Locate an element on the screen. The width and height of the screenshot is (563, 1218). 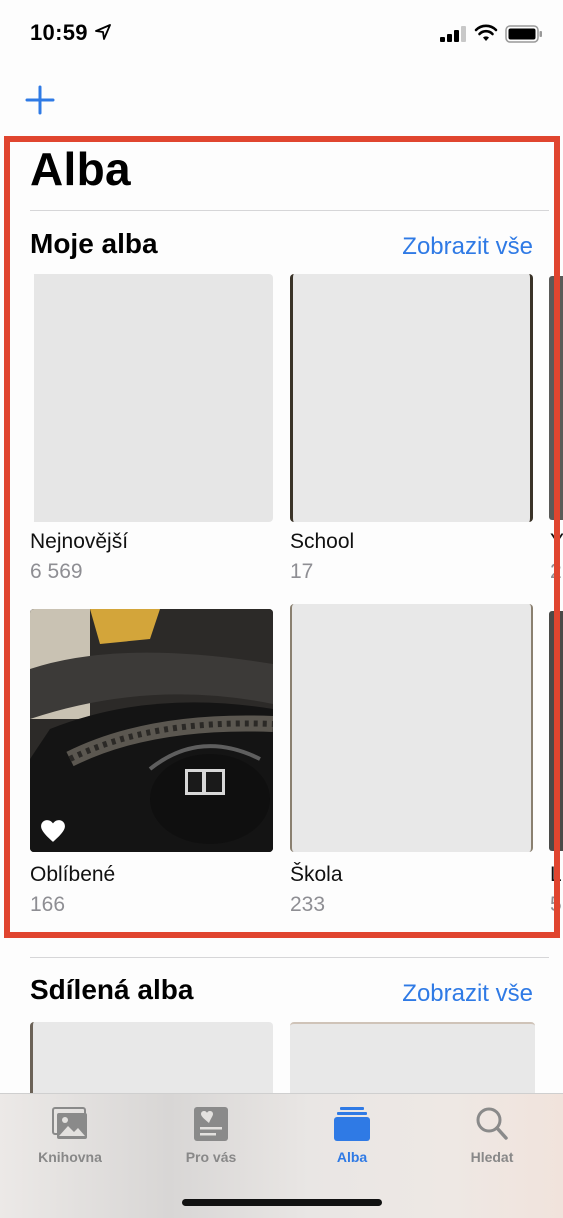
tab-albums: Alba is located at coordinates (352, 1134).